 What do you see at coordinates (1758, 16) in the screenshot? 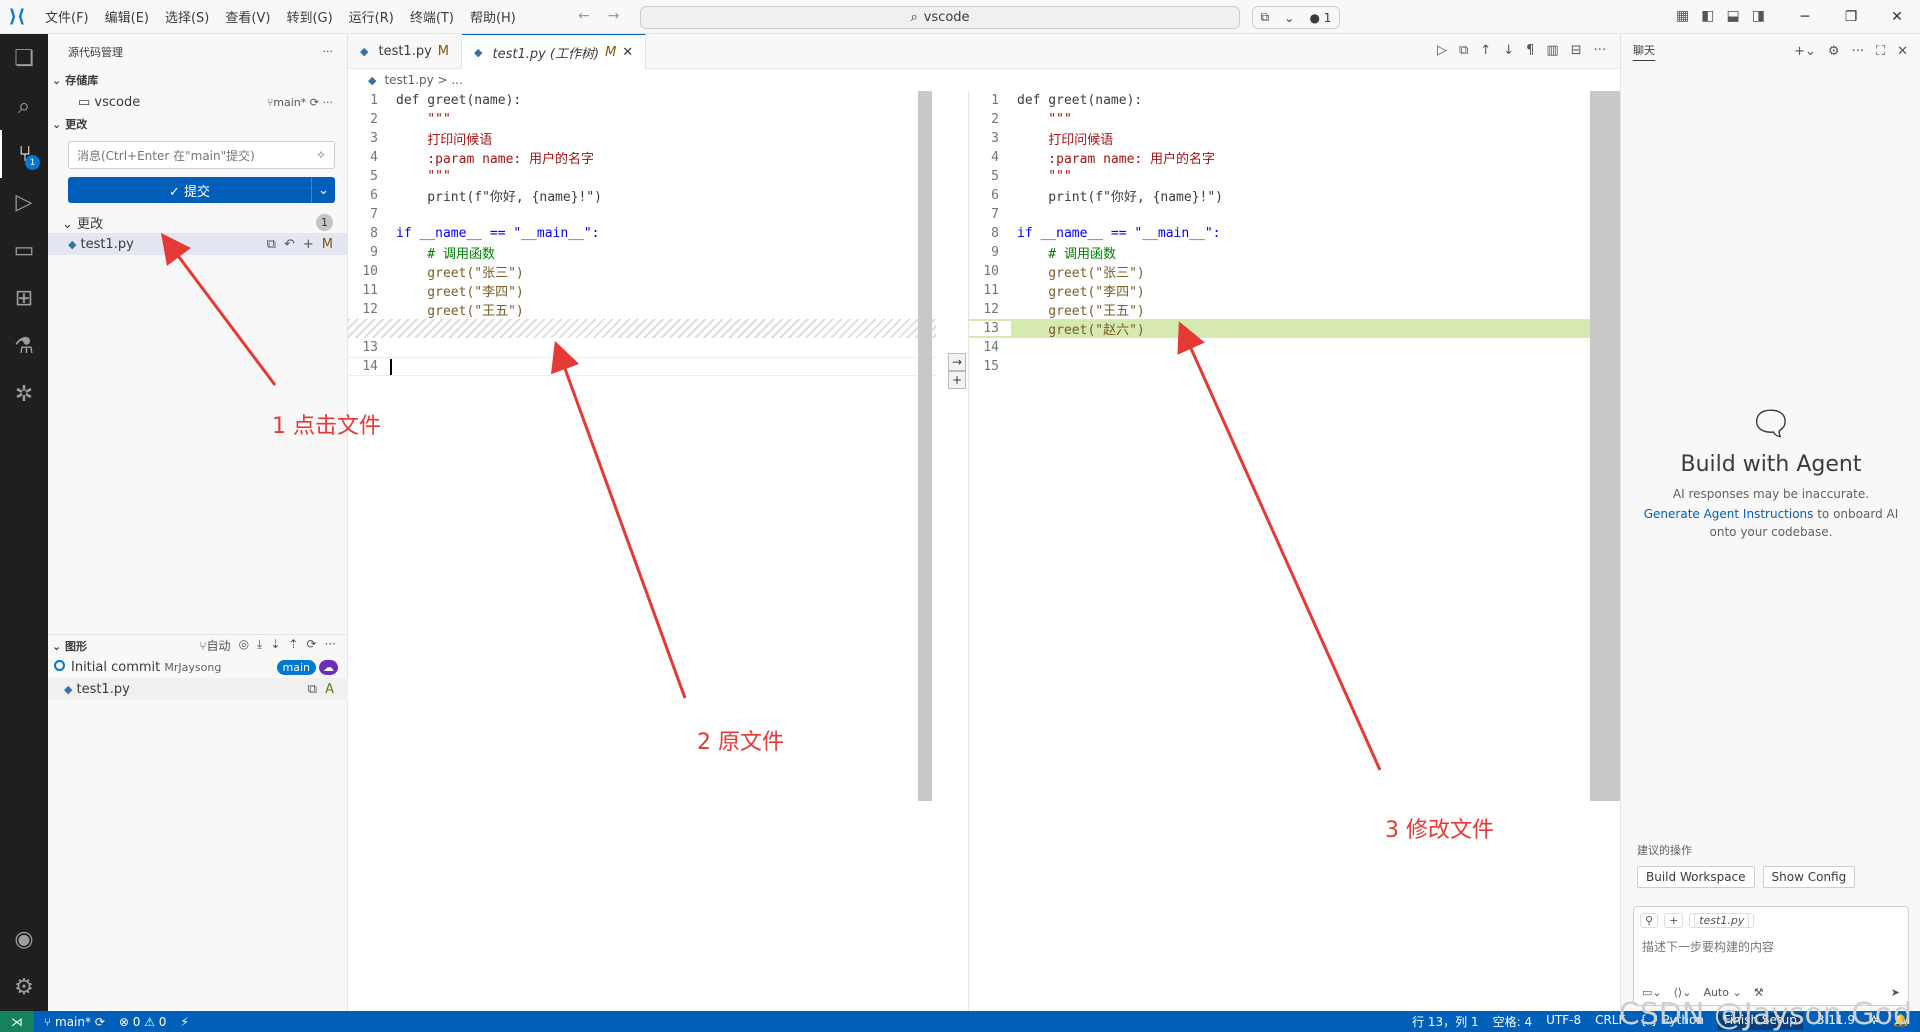
I see `toggle-secondary-sidebar-icon: ◨` at bounding box center [1758, 16].